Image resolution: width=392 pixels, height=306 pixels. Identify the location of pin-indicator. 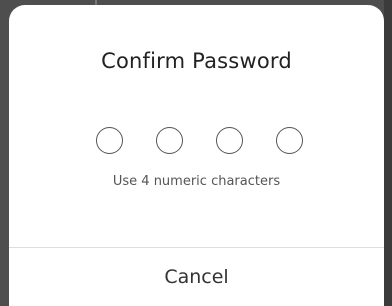
(196, 141).